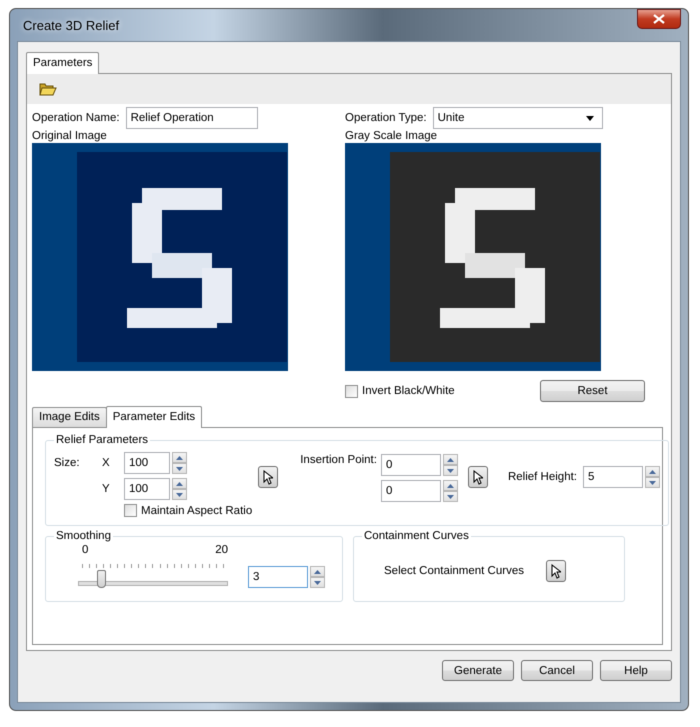  I want to click on smoothing-slider, so click(153, 579).